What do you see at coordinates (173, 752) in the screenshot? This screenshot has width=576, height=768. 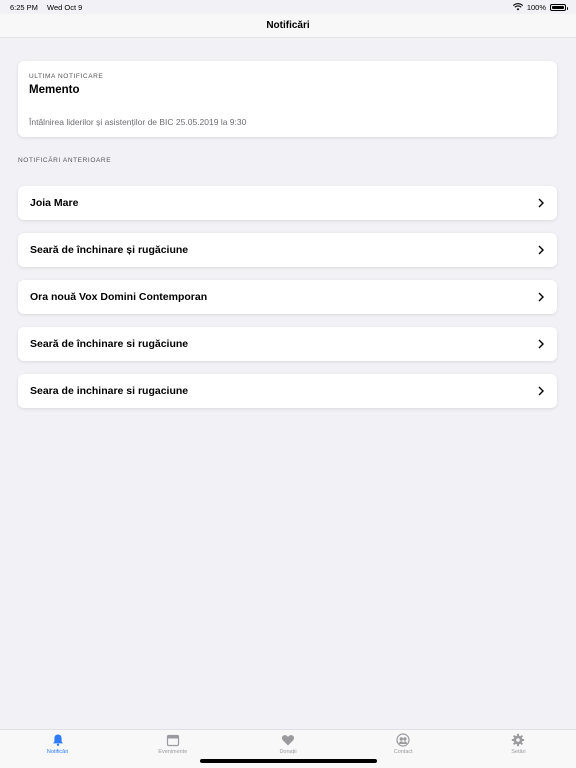 I see `tab-label: Evenimente` at bounding box center [173, 752].